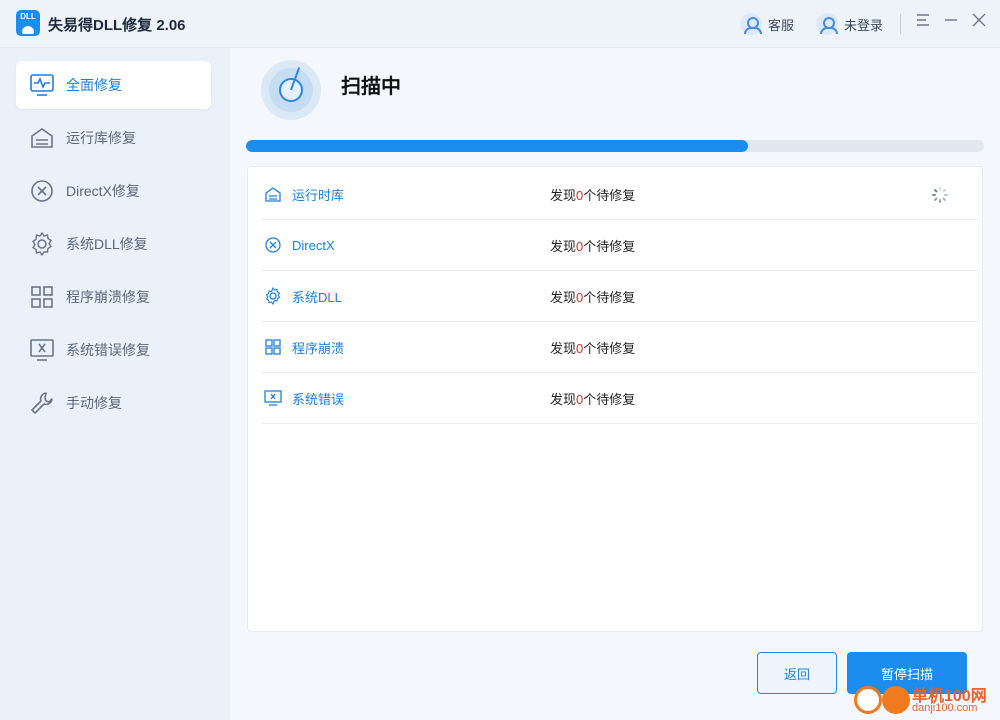  What do you see at coordinates (318, 195) in the screenshot?
I see `result-label: 运行时库` at bounding box center [318, 195].